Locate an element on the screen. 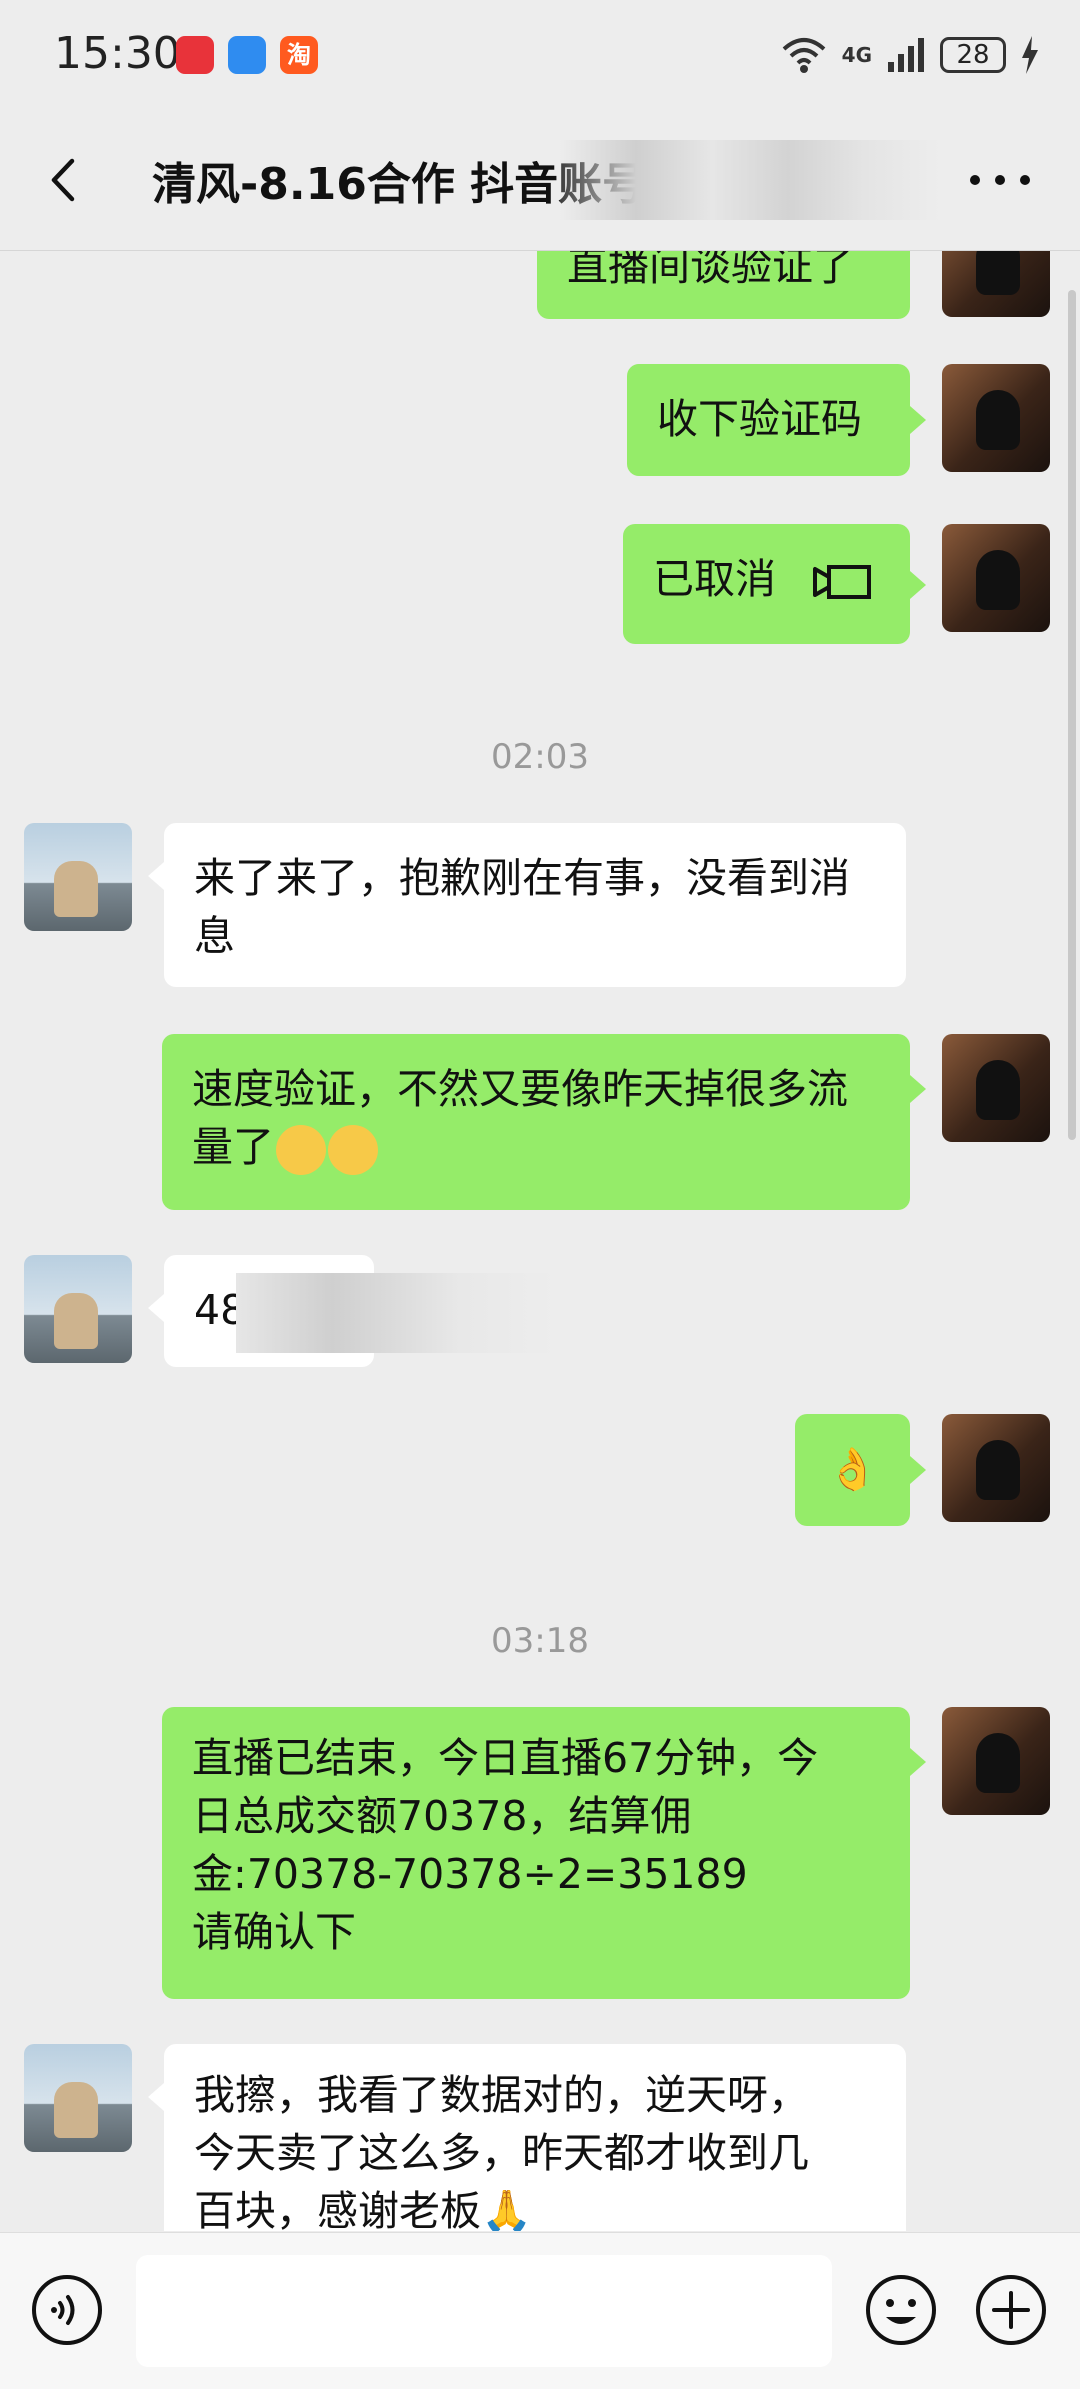 The image size is (1080, 2389). message-bubble-in: 来了来了，抱歉刚在有事，没看到消息 is located at coordinates (535, 905).